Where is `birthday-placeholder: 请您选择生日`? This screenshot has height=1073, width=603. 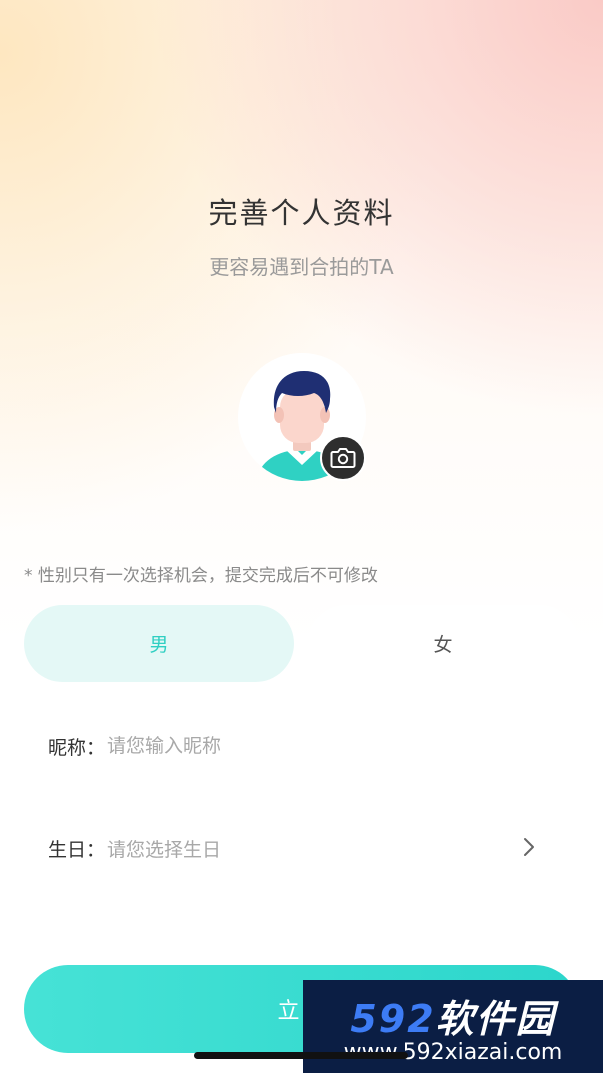 birthday-placeholder: 请您选择生日 is located at coordinates (164, 849).